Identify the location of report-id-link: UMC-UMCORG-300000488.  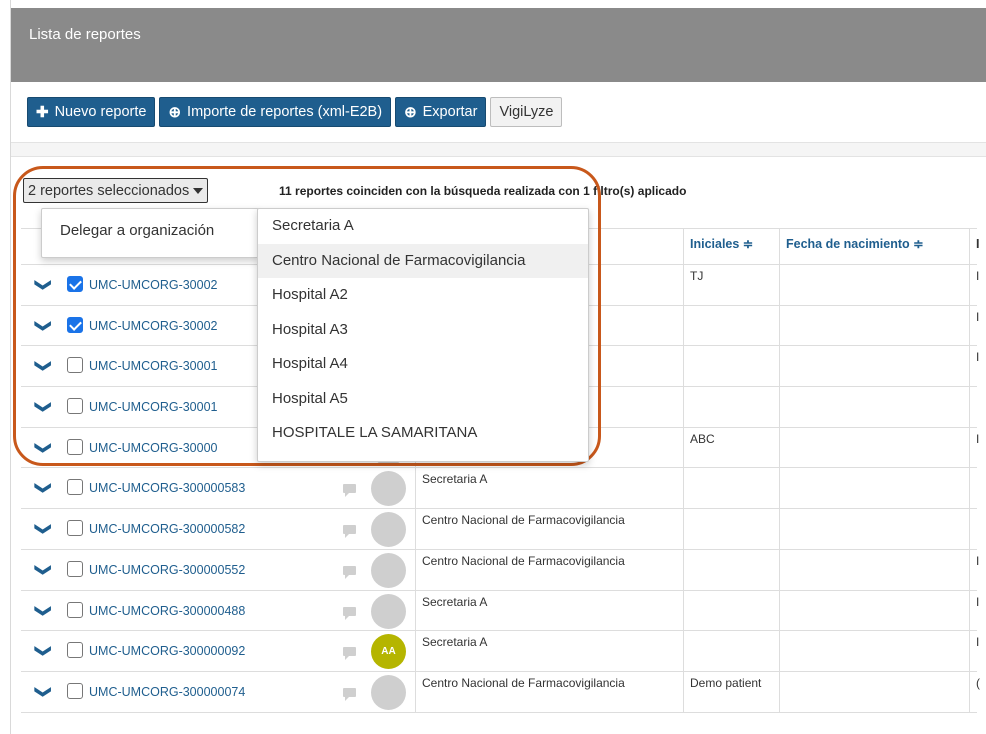
(167, 611).